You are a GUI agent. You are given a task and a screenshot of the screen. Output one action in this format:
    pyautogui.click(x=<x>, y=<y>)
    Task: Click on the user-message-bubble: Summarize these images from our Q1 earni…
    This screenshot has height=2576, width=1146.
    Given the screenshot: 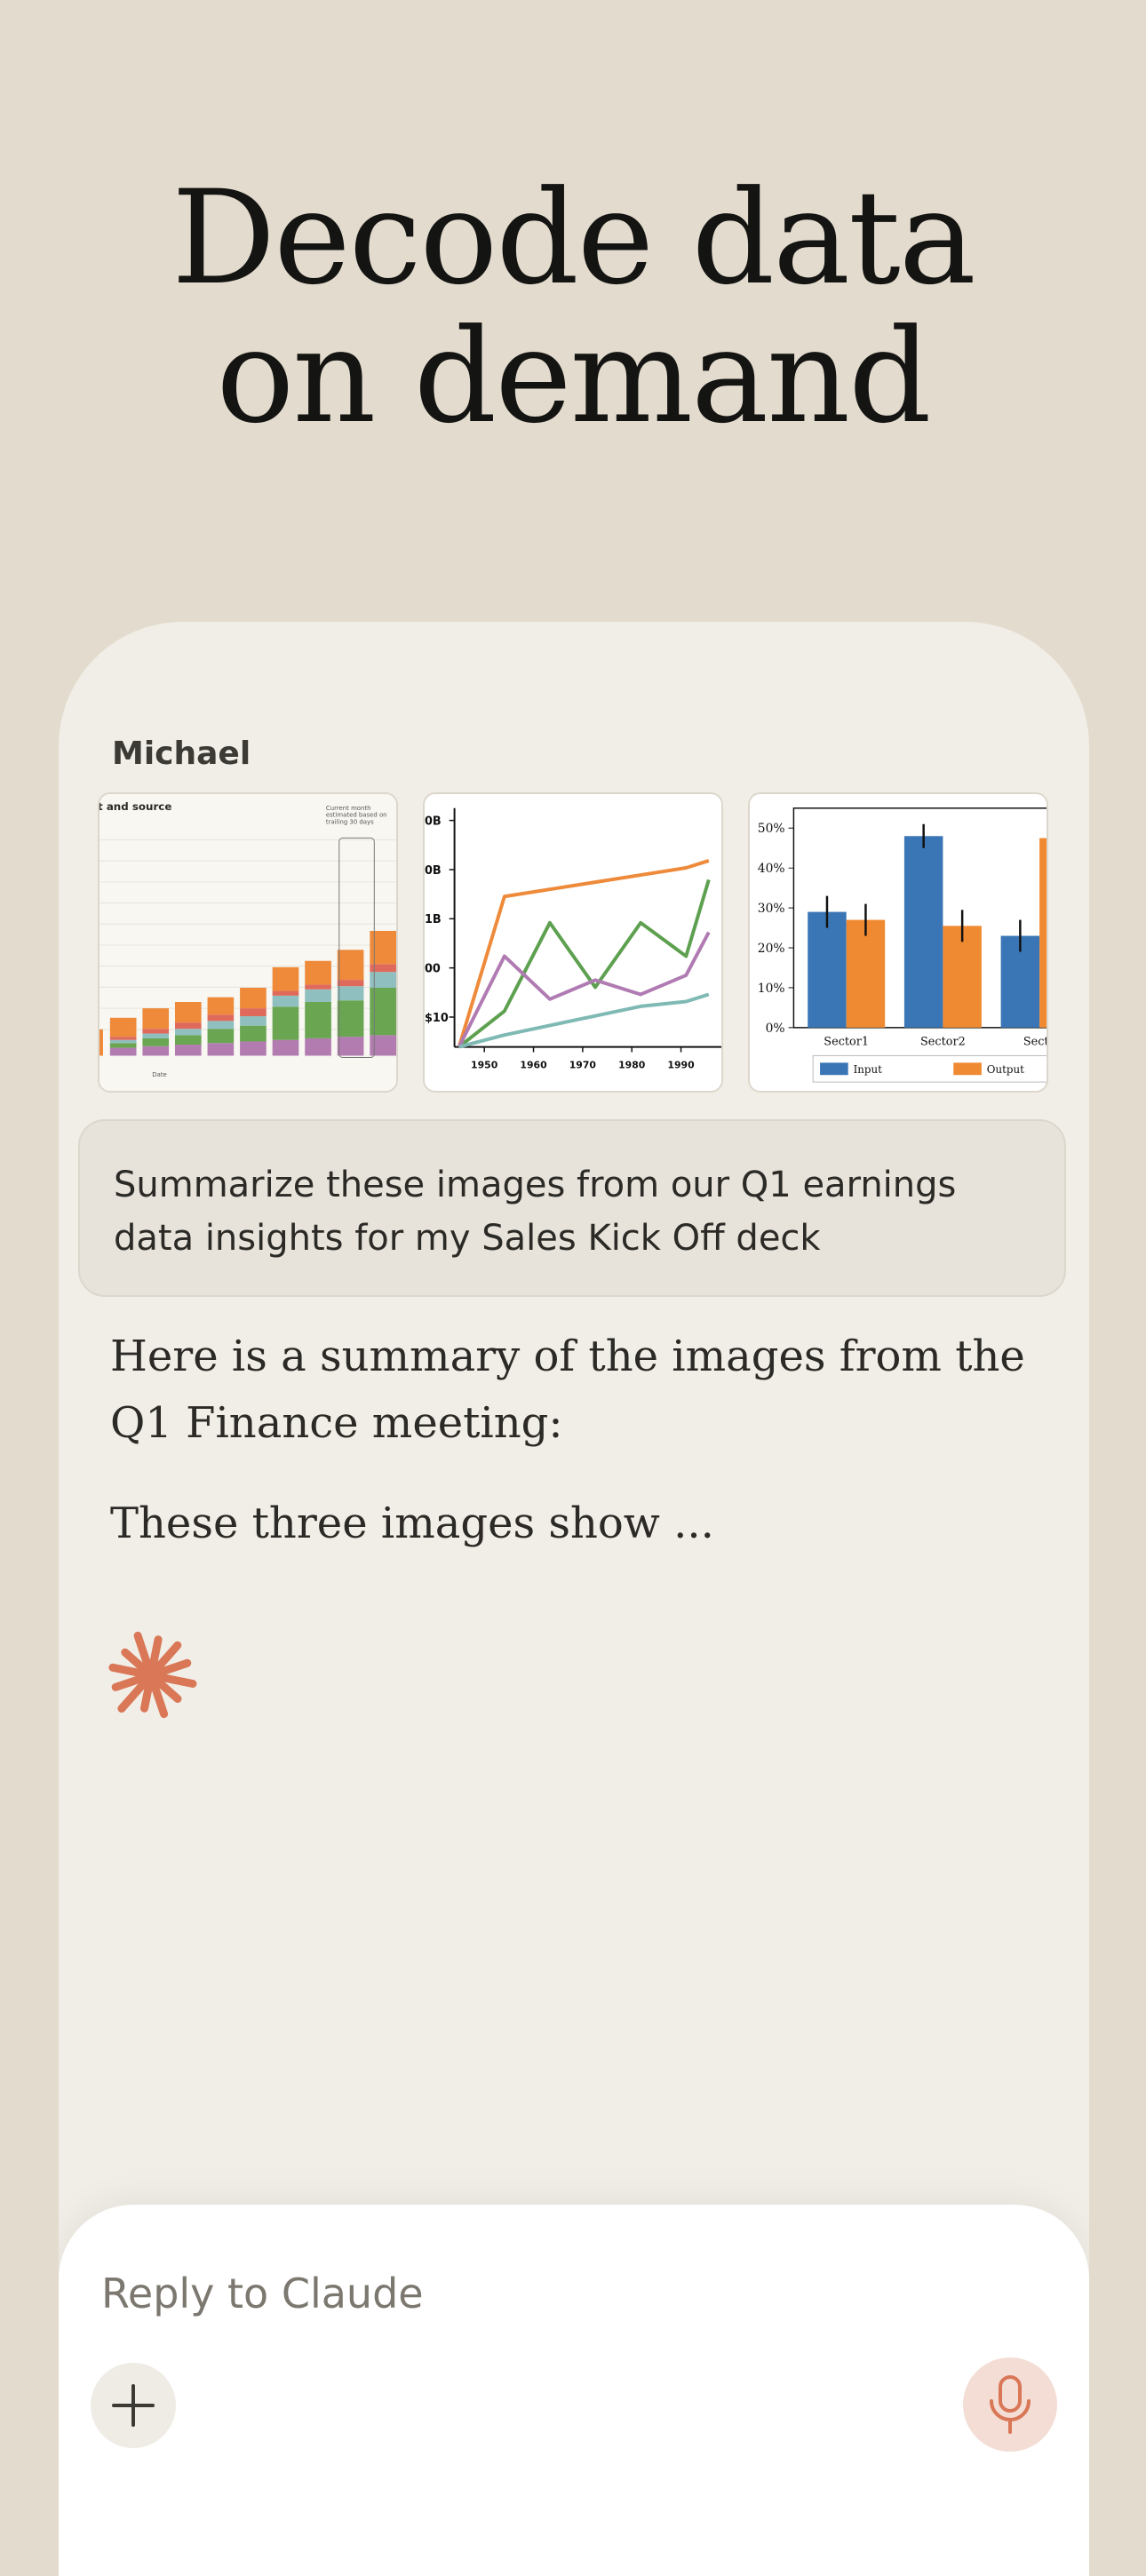 What is the action you would take?
    pyautogui.click(x=572, y=1208)
    